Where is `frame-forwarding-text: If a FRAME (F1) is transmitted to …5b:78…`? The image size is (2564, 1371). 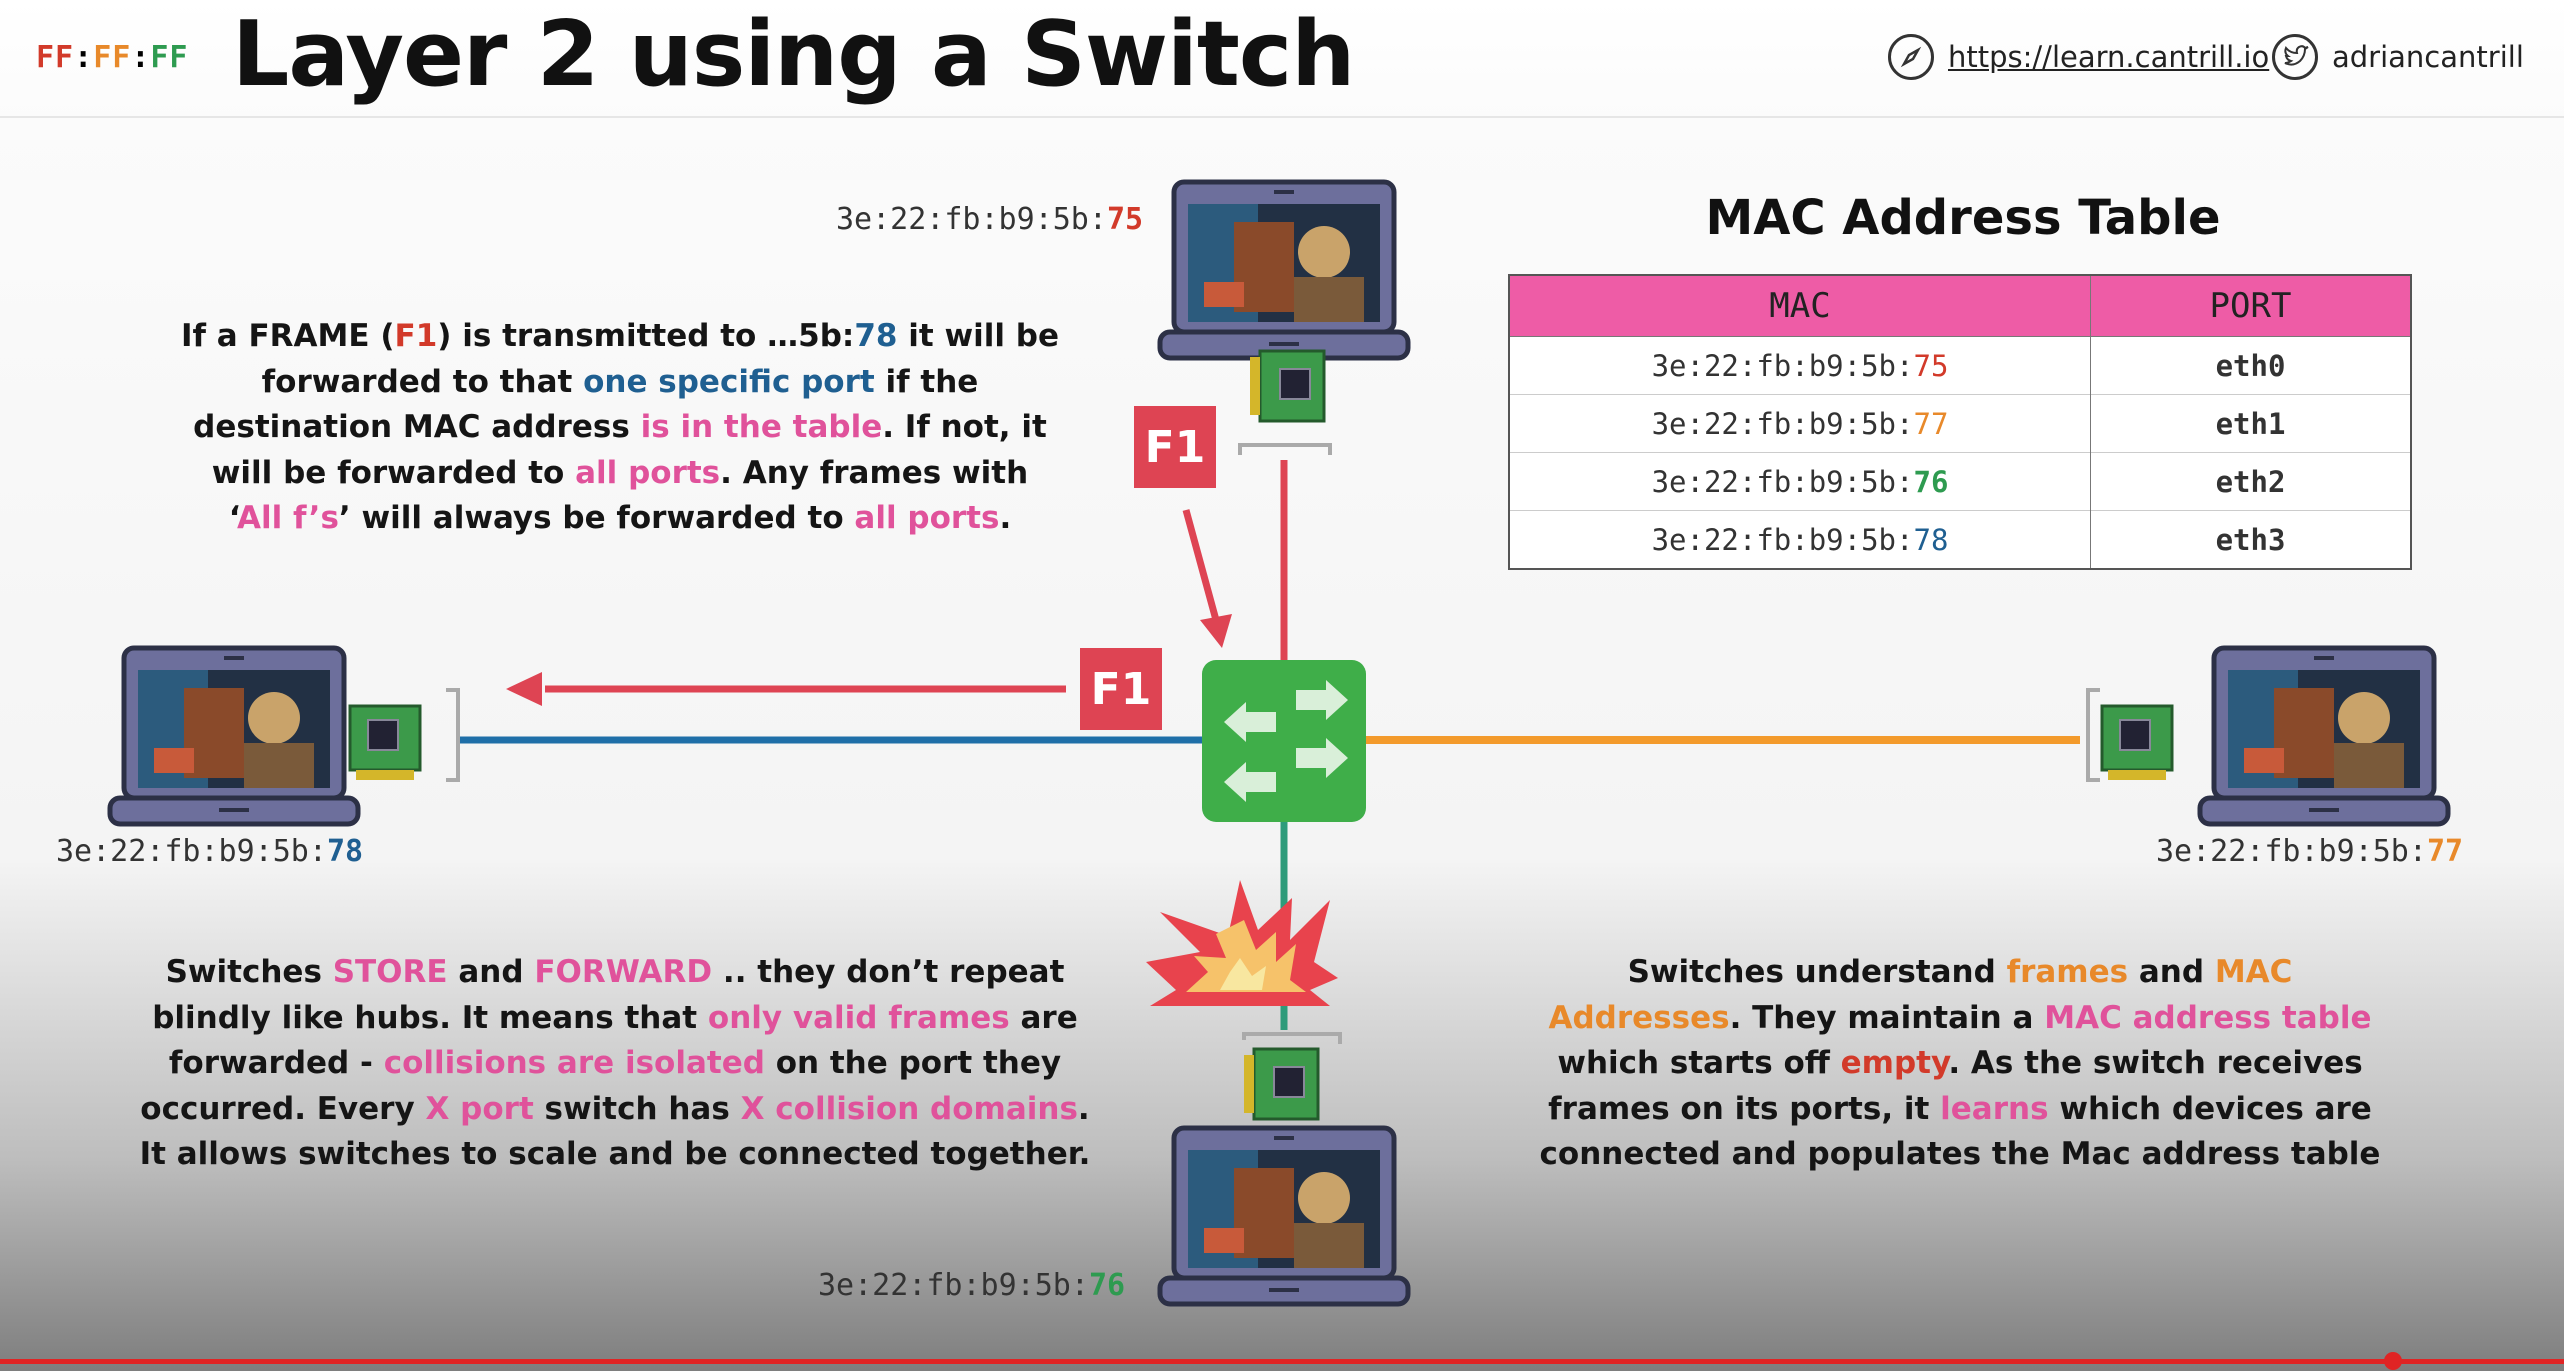
frame-forwarding-text: If a FRAME (F1) is transmitted to …5b:78… is located at coordinates (620, 427).